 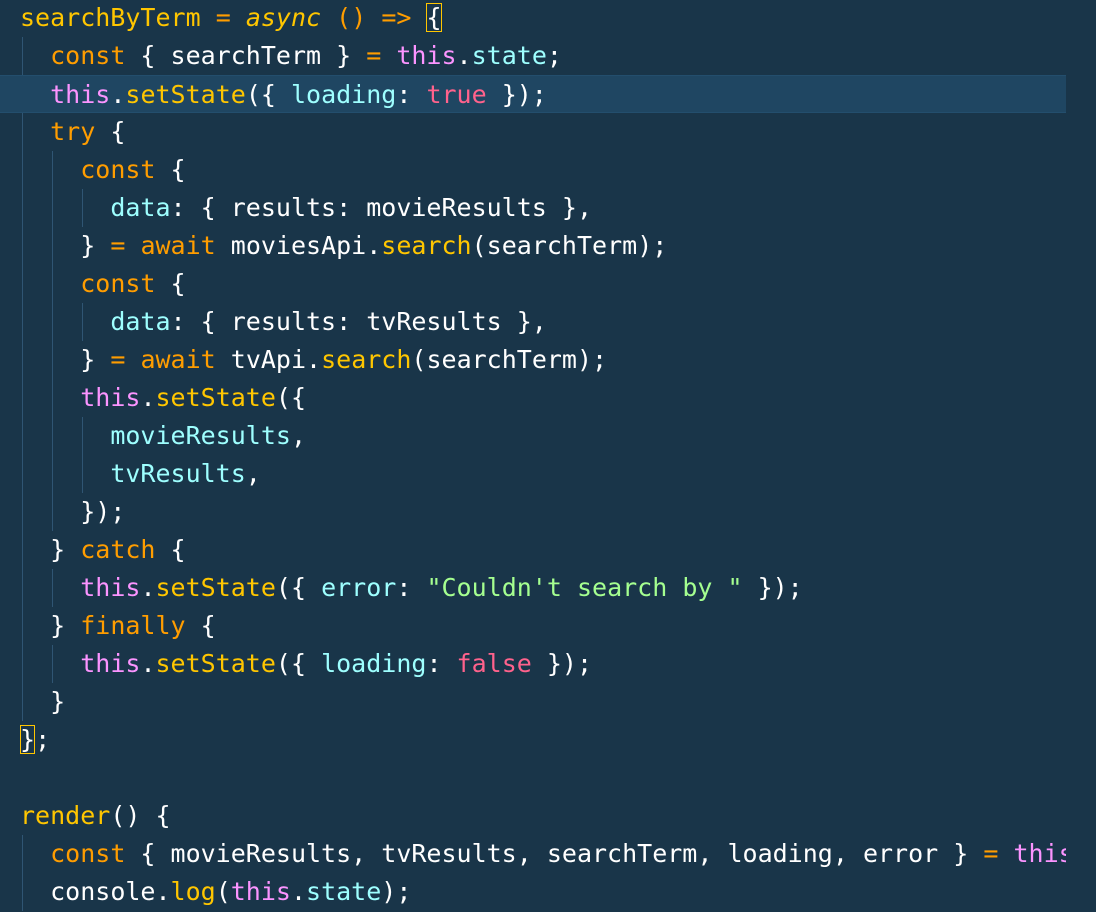 What do you see at coordinates (193, 891) in the screenshot?
I see `code-token: log` at bounding box center [193, 891].